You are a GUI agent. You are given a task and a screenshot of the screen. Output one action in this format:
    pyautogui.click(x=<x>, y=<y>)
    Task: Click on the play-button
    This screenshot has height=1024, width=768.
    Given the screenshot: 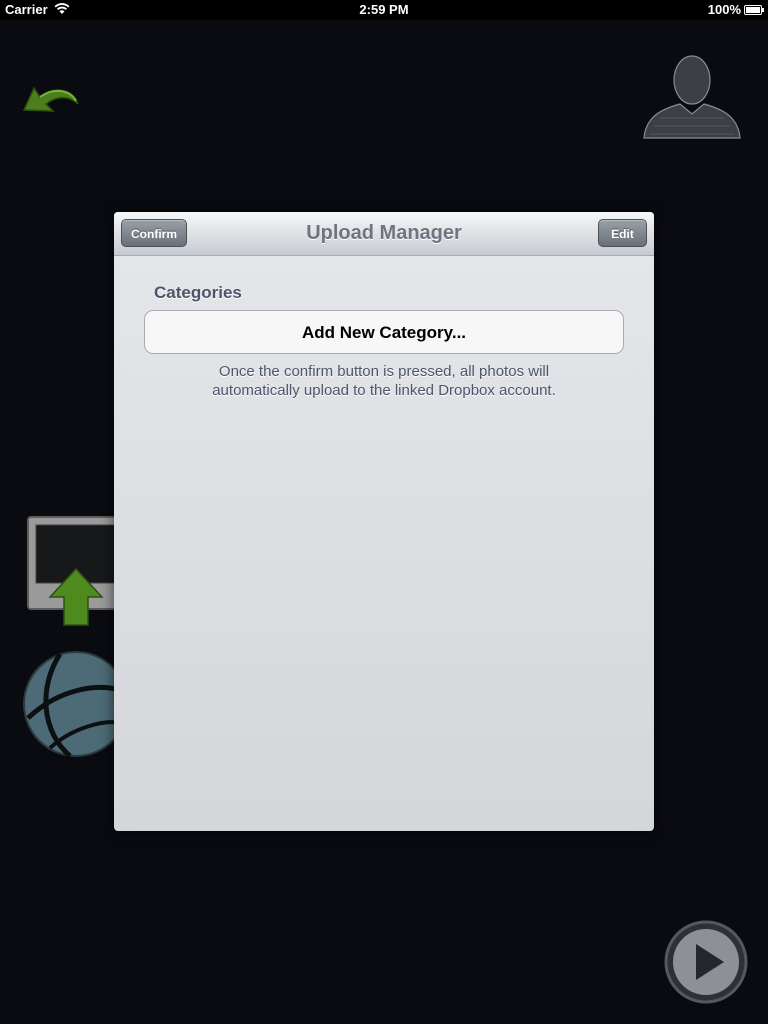 What is the action you would take?
    pyautogui.click(x=706, y=962)
    